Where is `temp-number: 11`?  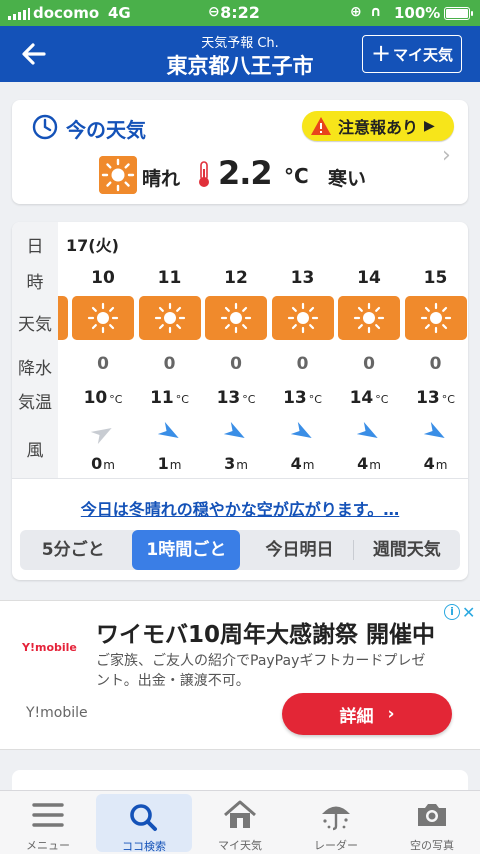
temp-number: 11 is located at coordinates (162, 398).